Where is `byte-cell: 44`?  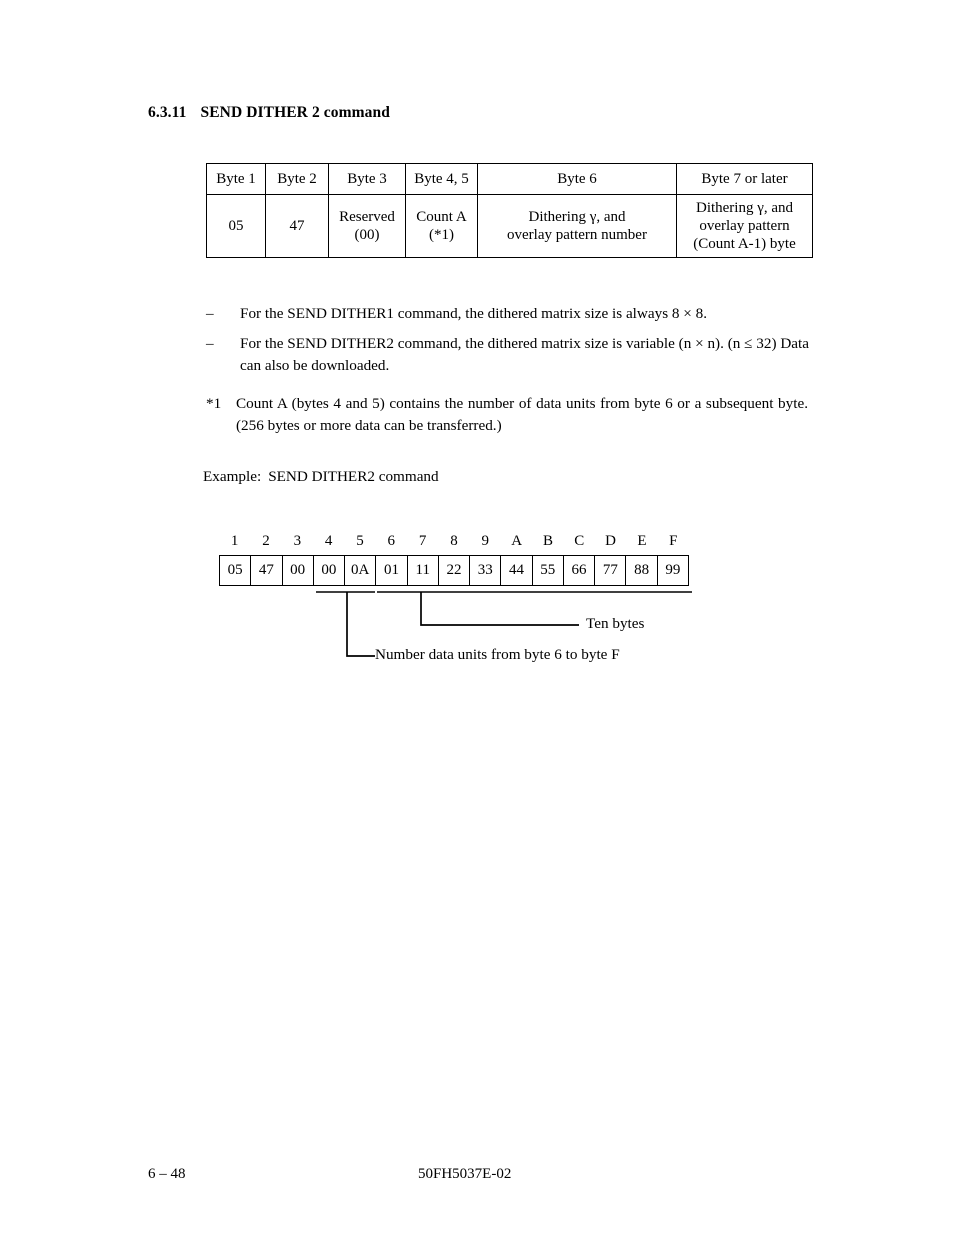
byte-cell: 44 is located at coordinates (516, 570).